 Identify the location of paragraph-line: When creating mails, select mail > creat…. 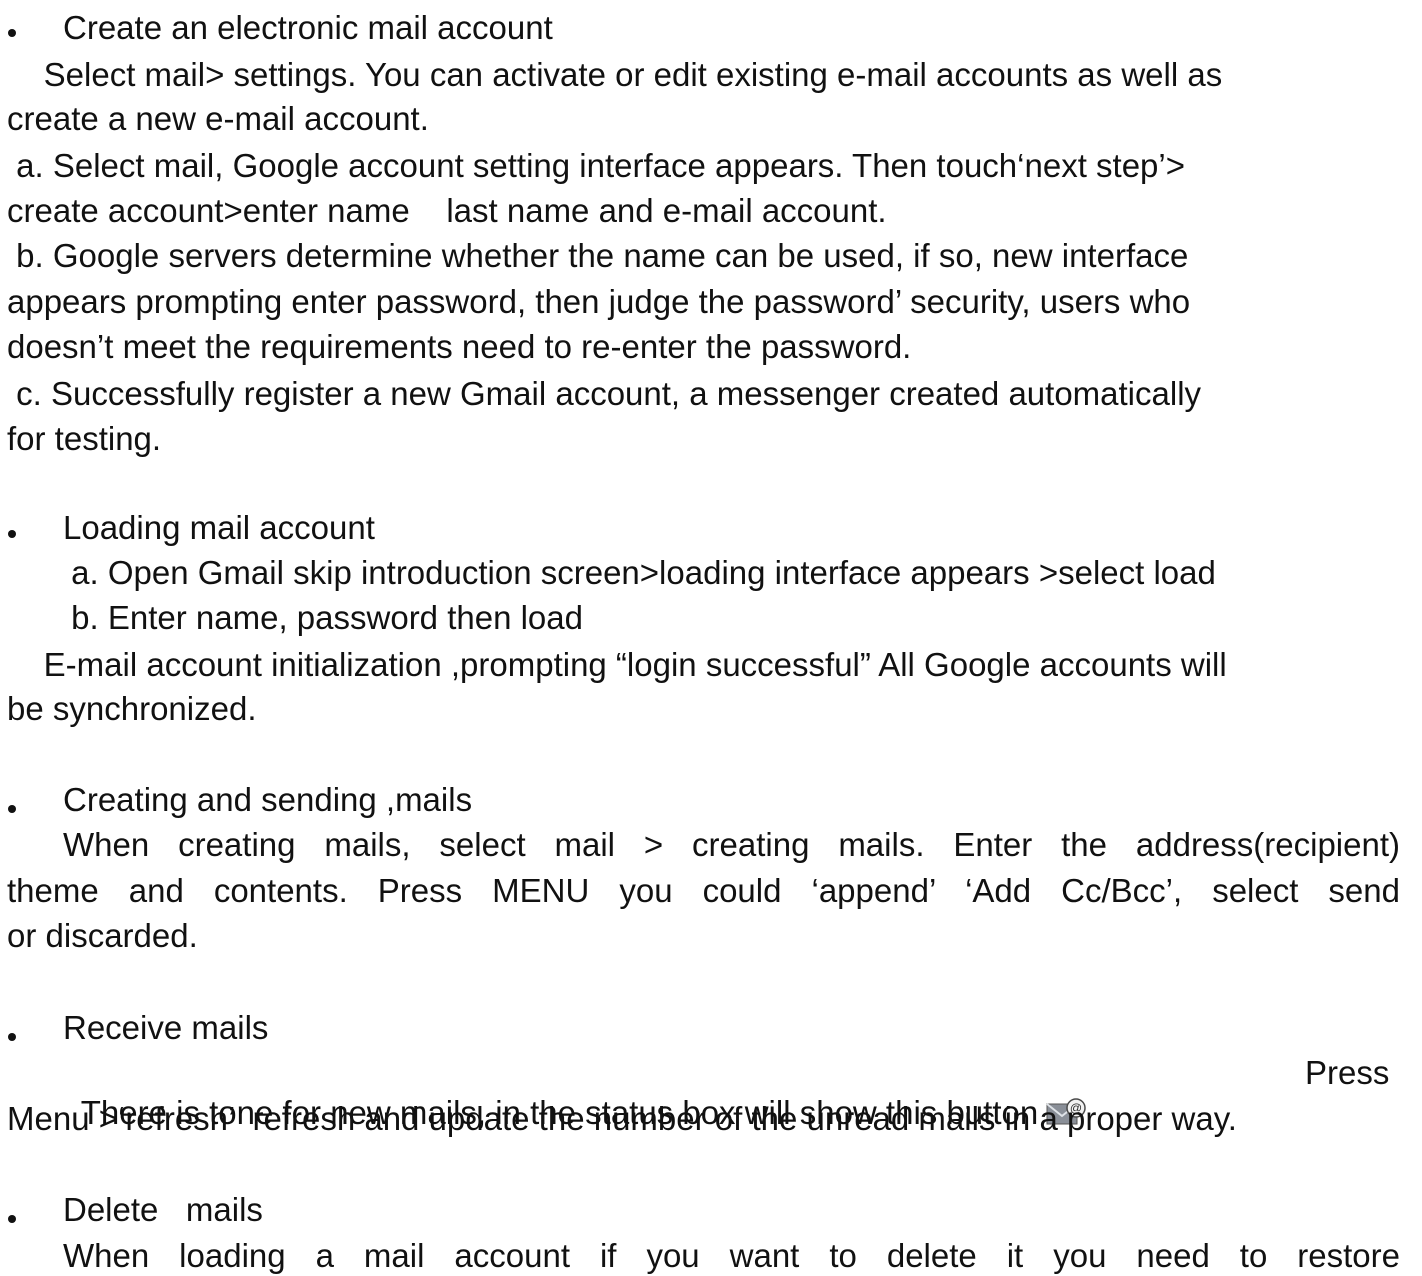
(731, 844).